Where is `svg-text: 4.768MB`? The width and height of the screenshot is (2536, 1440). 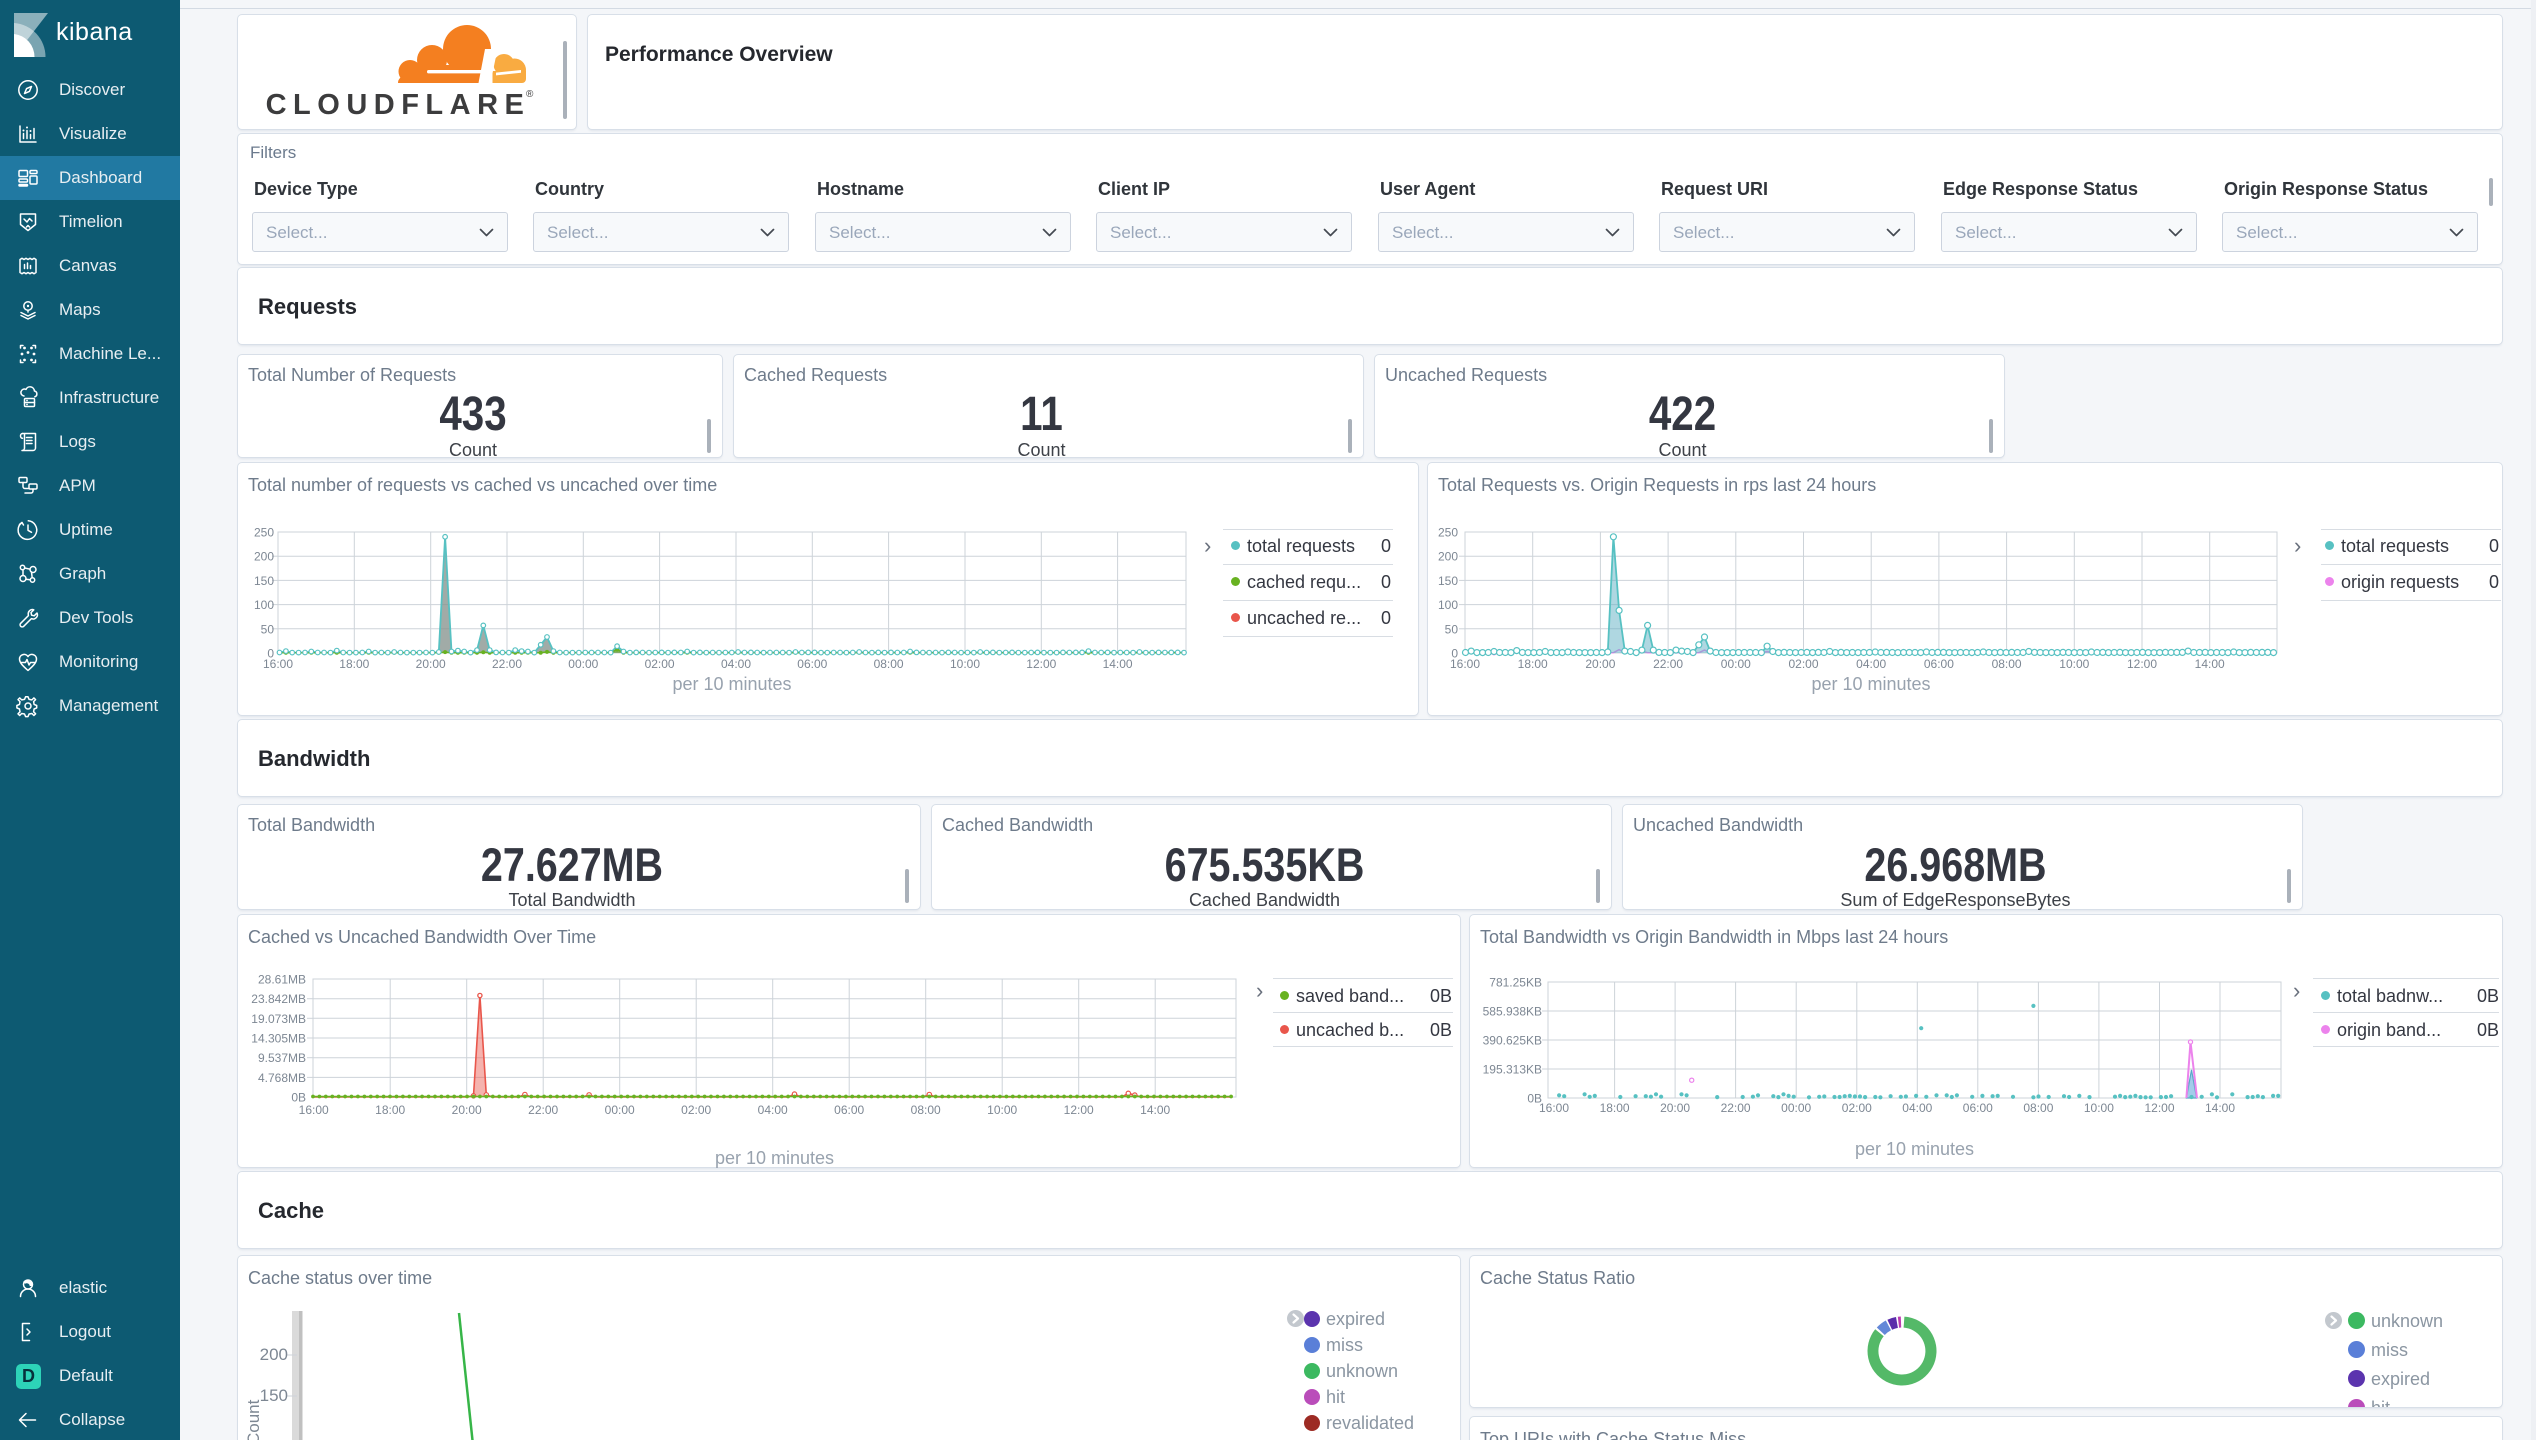 svg-text: 4.768MB is located at coordinates (282, 1078).